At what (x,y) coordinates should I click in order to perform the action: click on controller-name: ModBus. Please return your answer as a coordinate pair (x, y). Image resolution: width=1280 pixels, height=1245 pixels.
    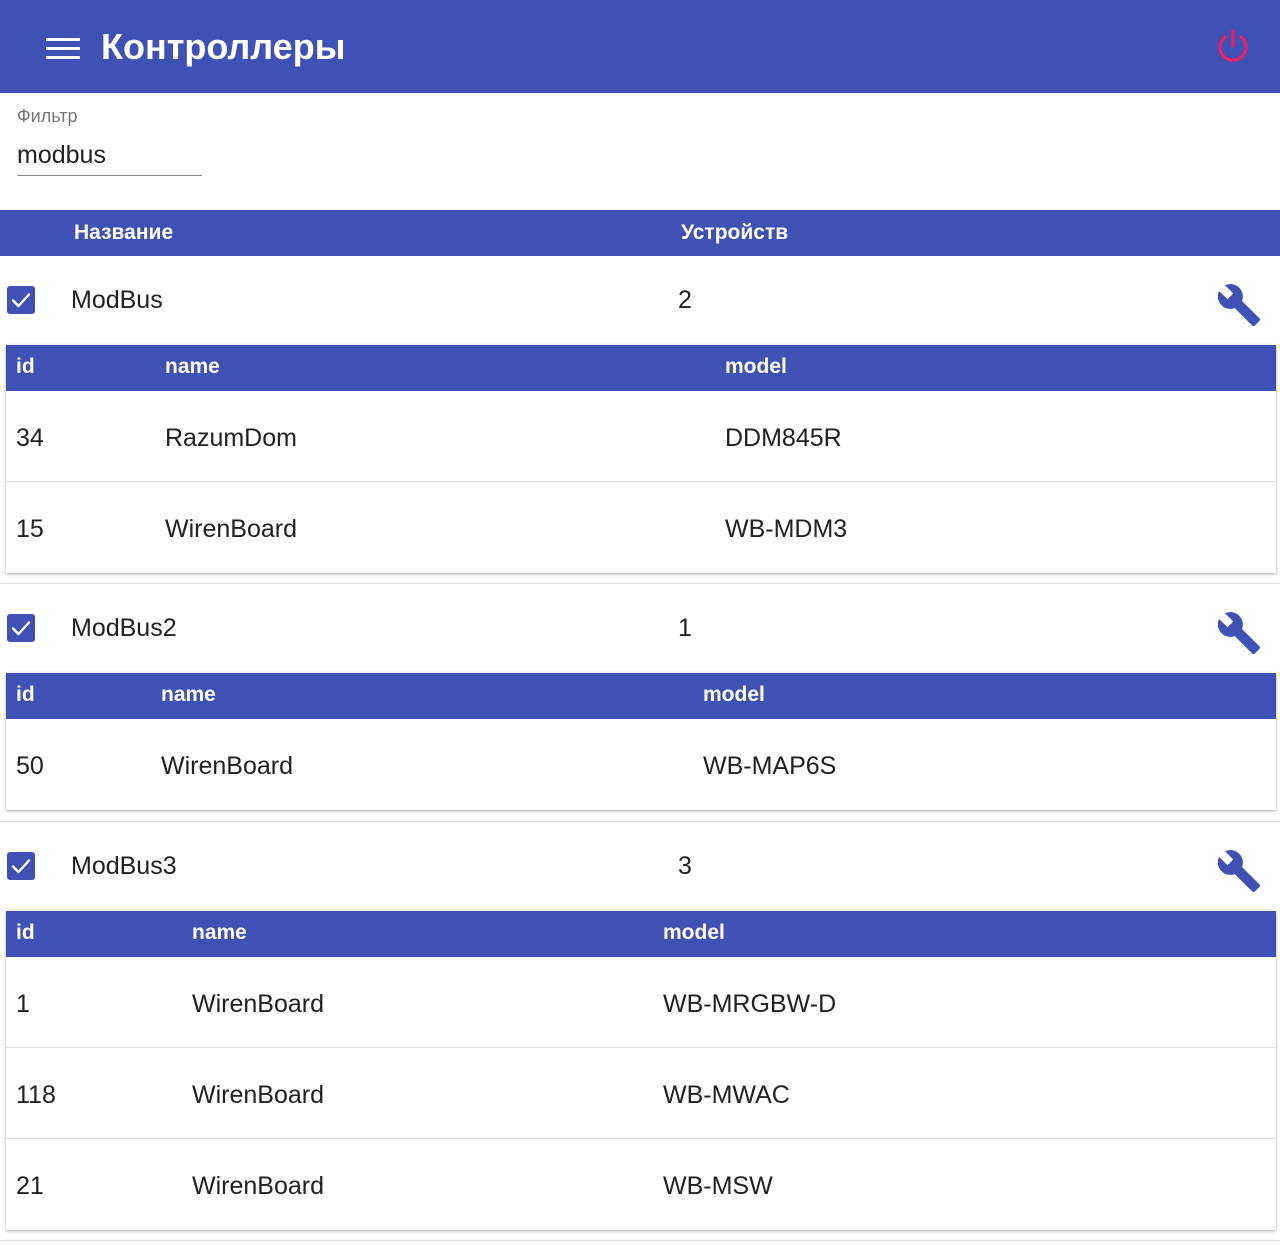
    Looking at the image, I should click on (117, 300).